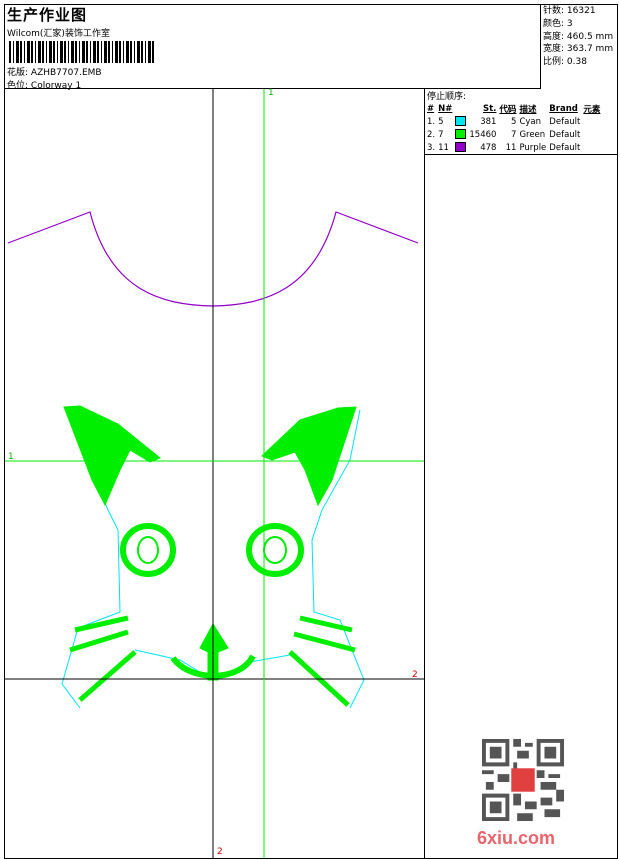  What do you see at coordinates (447, 97) in the screenshot?
I see `stop-sequence-title: 停止顺序:` at bounding box center [447, 97].